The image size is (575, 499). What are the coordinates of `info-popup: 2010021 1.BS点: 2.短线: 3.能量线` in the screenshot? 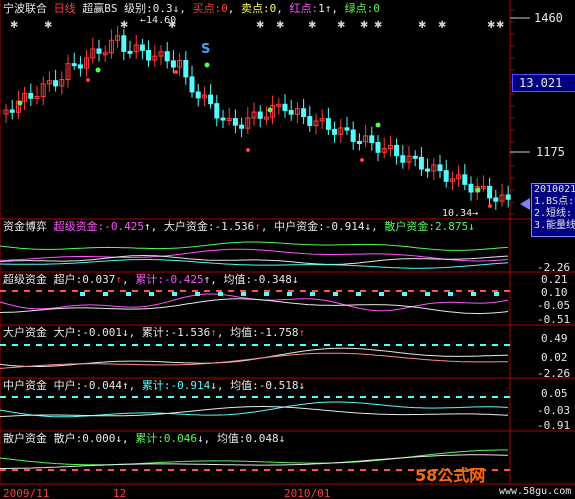 It's located at (553, 210).